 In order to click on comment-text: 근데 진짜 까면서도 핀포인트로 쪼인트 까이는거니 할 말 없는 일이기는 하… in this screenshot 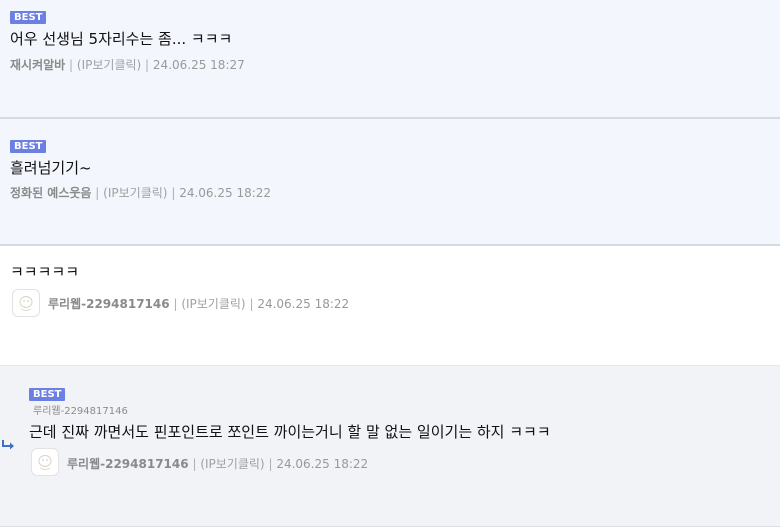, I will do `click(290, 432)`.